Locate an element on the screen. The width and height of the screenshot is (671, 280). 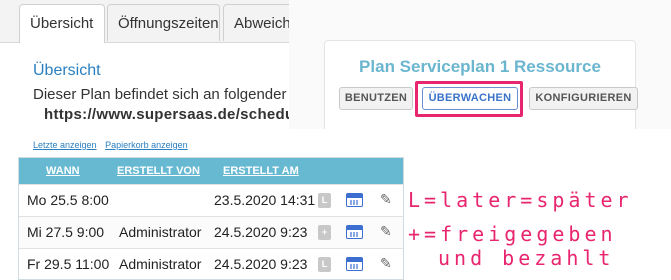
show-recent-link: Letzte anzeigen is located at coordinates (65, 145).